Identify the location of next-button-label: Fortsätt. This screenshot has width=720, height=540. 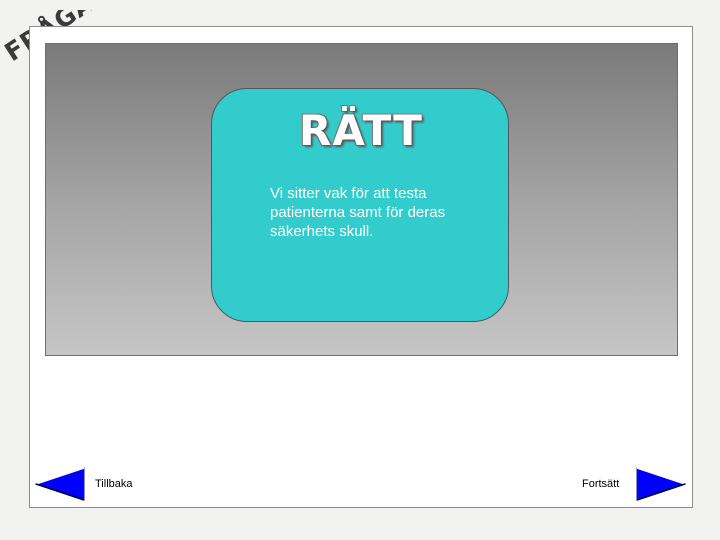
(600, 484).